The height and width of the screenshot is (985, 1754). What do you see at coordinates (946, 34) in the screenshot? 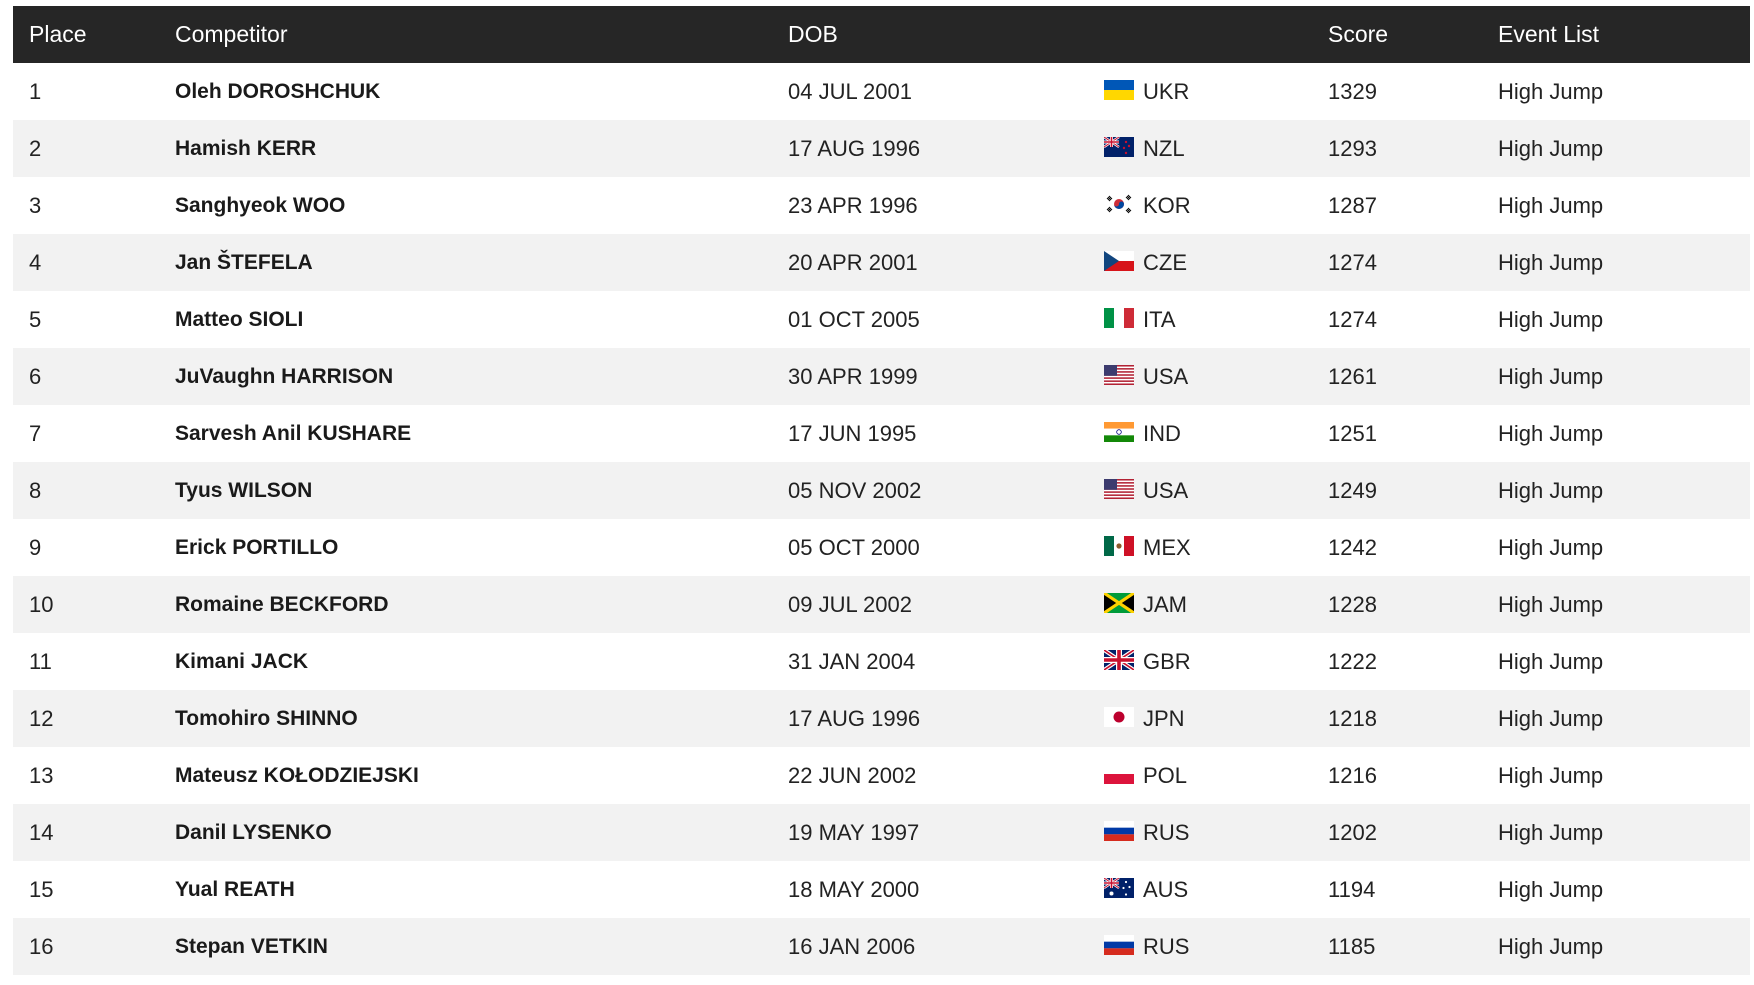
I see `column-header-dob: DOB` at bounding box center [946, 34].